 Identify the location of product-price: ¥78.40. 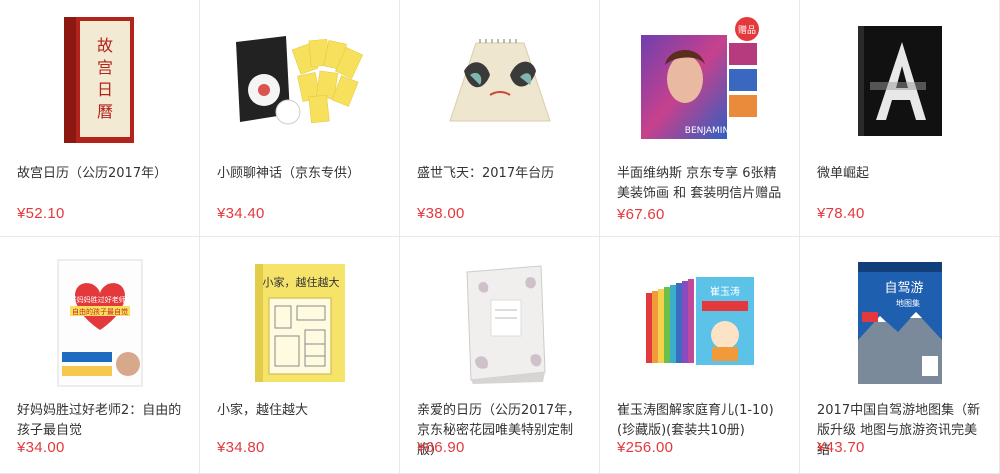
(841, 213).